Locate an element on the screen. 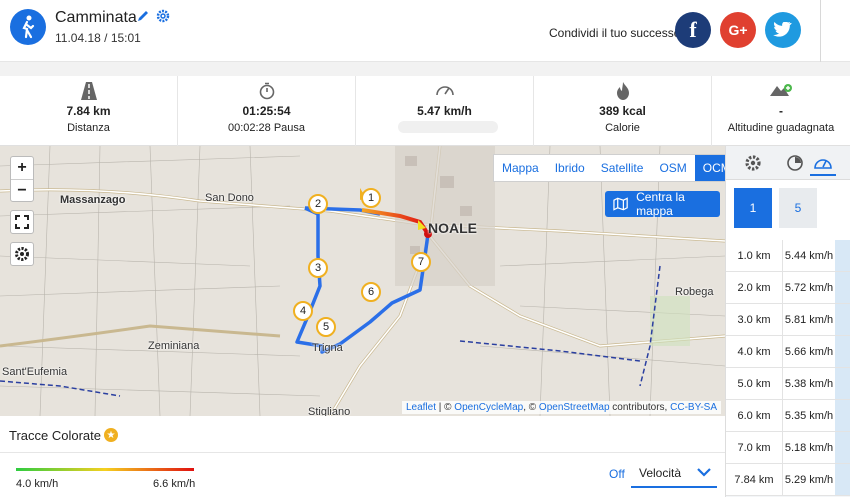 Image resolution: width=850 pixels, height=497 pixels. walking-icon is located at coordinates (28, 27).